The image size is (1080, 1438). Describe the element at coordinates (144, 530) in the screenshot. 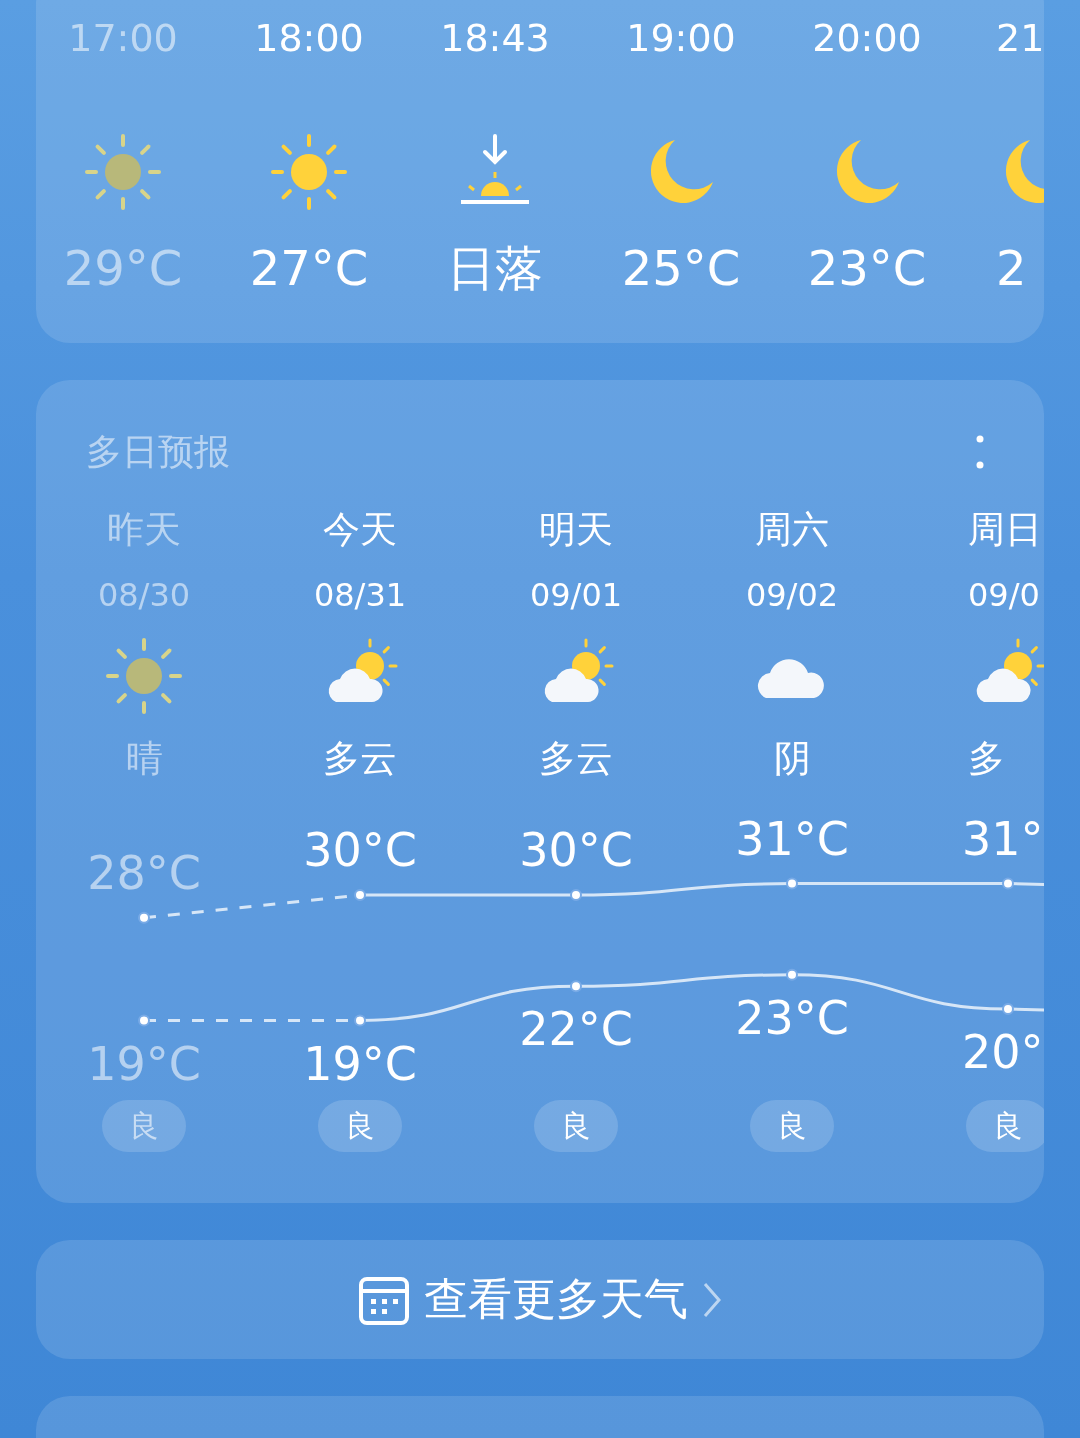

I see `day-name: 昨天` at that location.